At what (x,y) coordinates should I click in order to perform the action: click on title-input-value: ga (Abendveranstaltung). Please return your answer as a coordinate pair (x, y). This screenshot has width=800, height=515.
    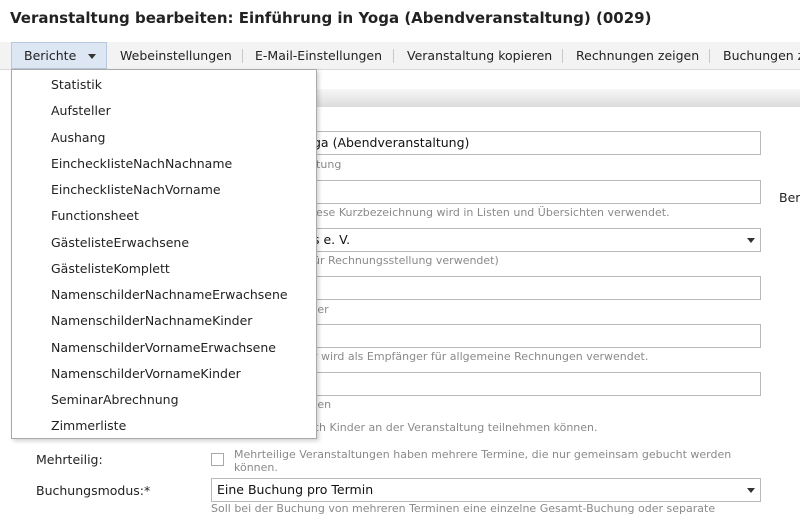
    Looking at the image, I should click on (391, 142).